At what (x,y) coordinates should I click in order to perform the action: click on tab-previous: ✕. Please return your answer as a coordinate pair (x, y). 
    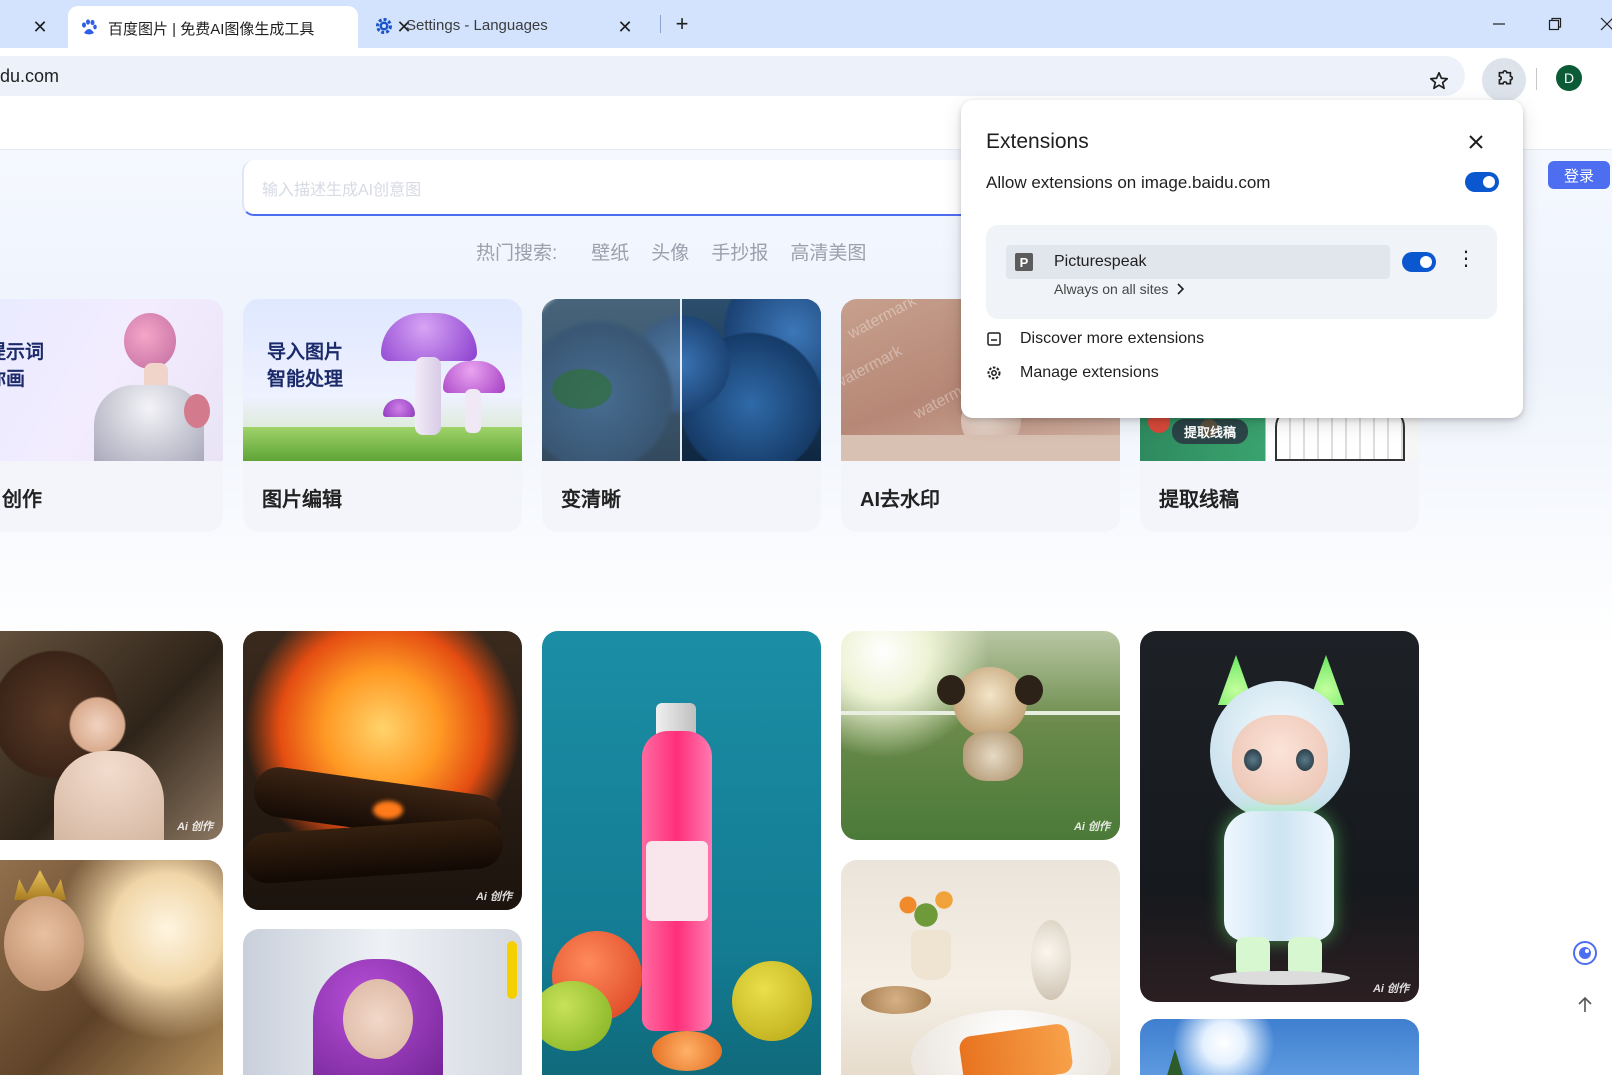
    Looking at the image, I should click on (33, 27).